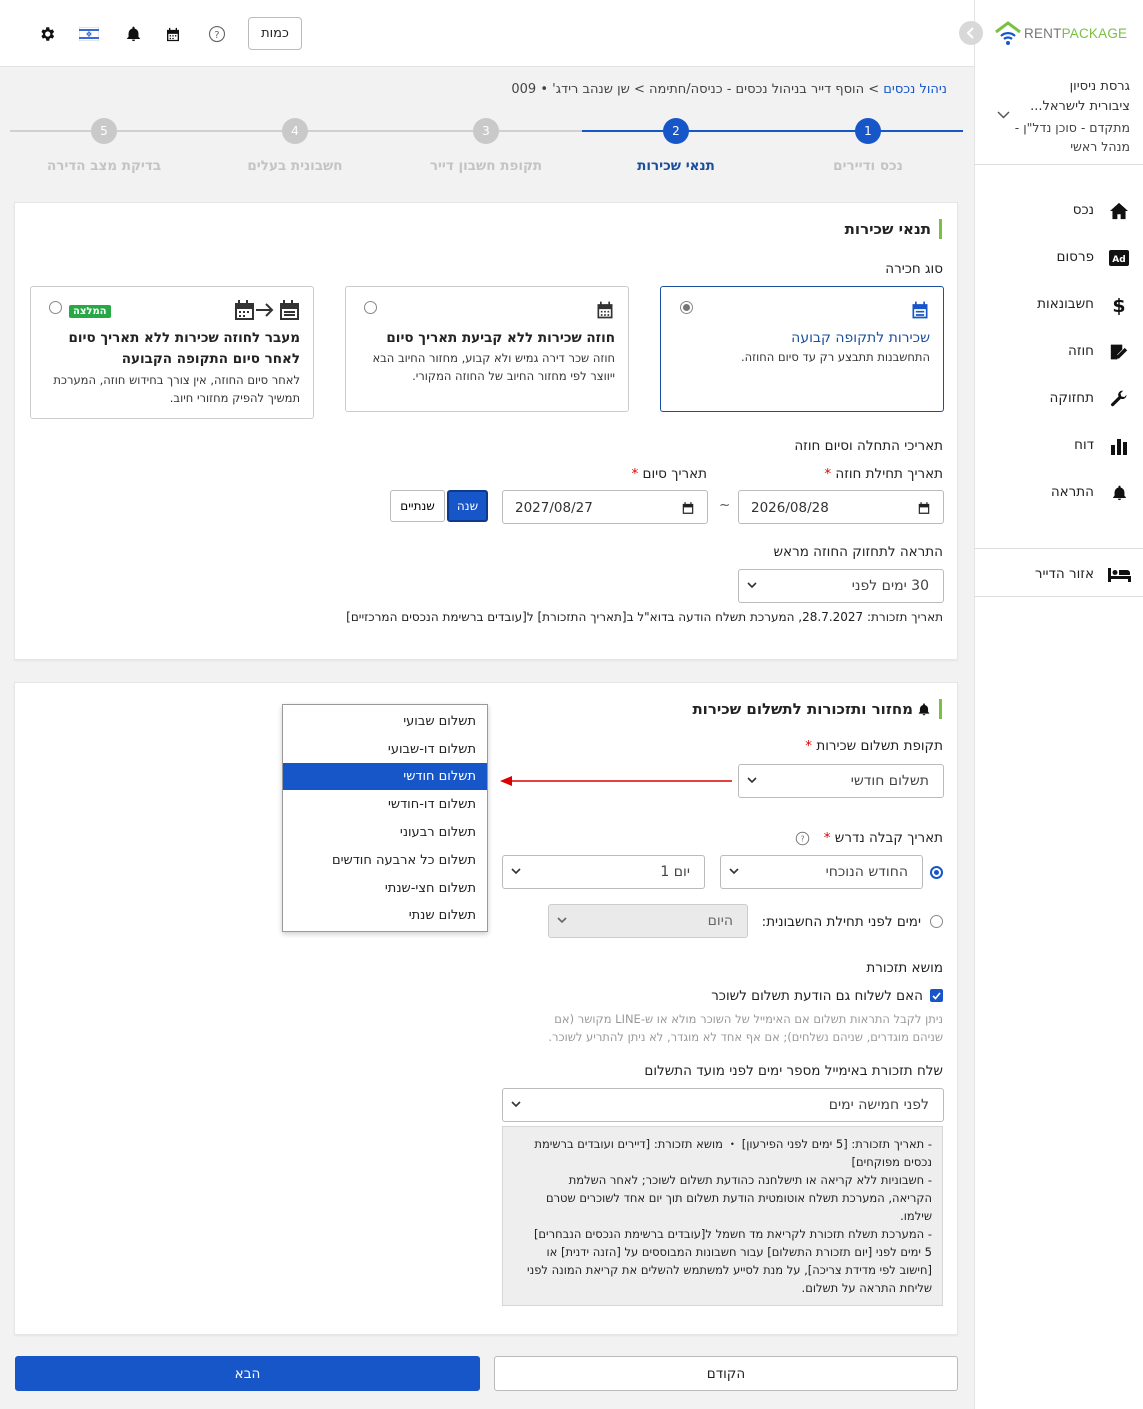 This screenshot has width=1143, height=1409. Describe the element at coordinates (904, 968) in the screenshot. I see `reminder-subject-label: מושא תזכורת` at that location.